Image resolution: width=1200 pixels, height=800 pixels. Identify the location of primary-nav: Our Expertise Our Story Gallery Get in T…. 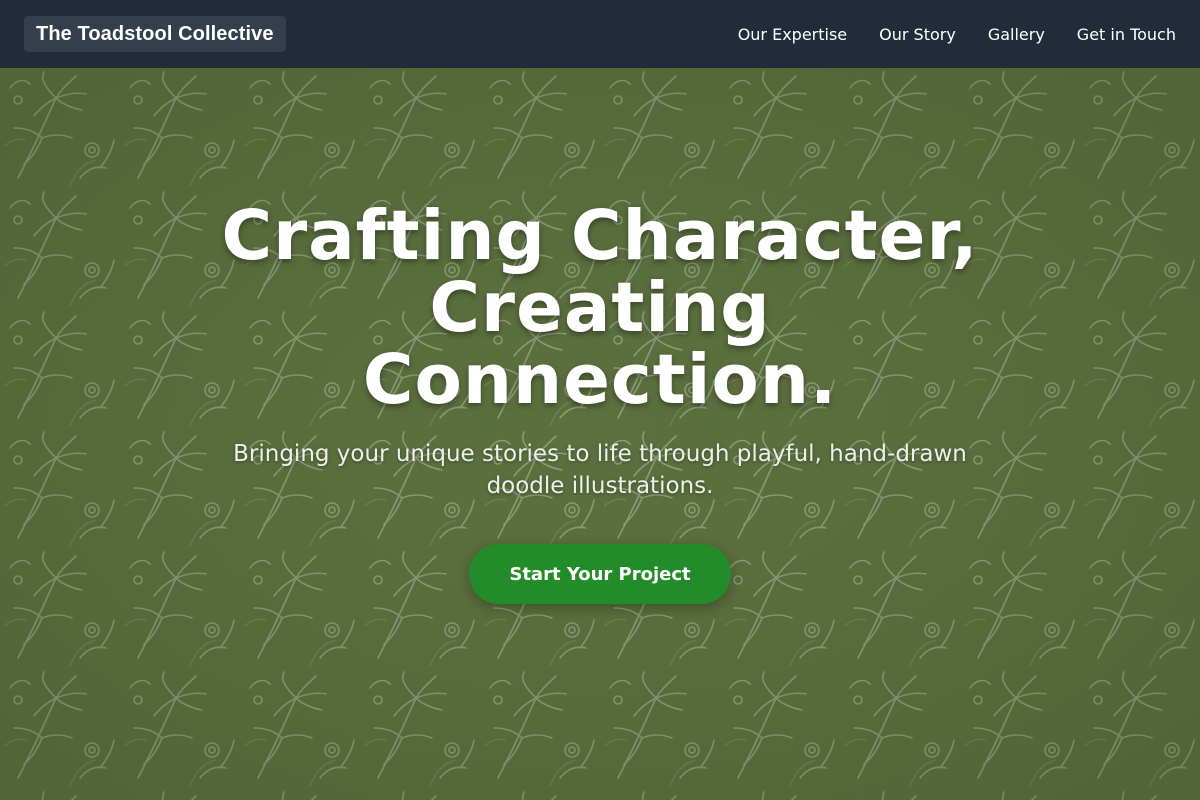
(957, 34).